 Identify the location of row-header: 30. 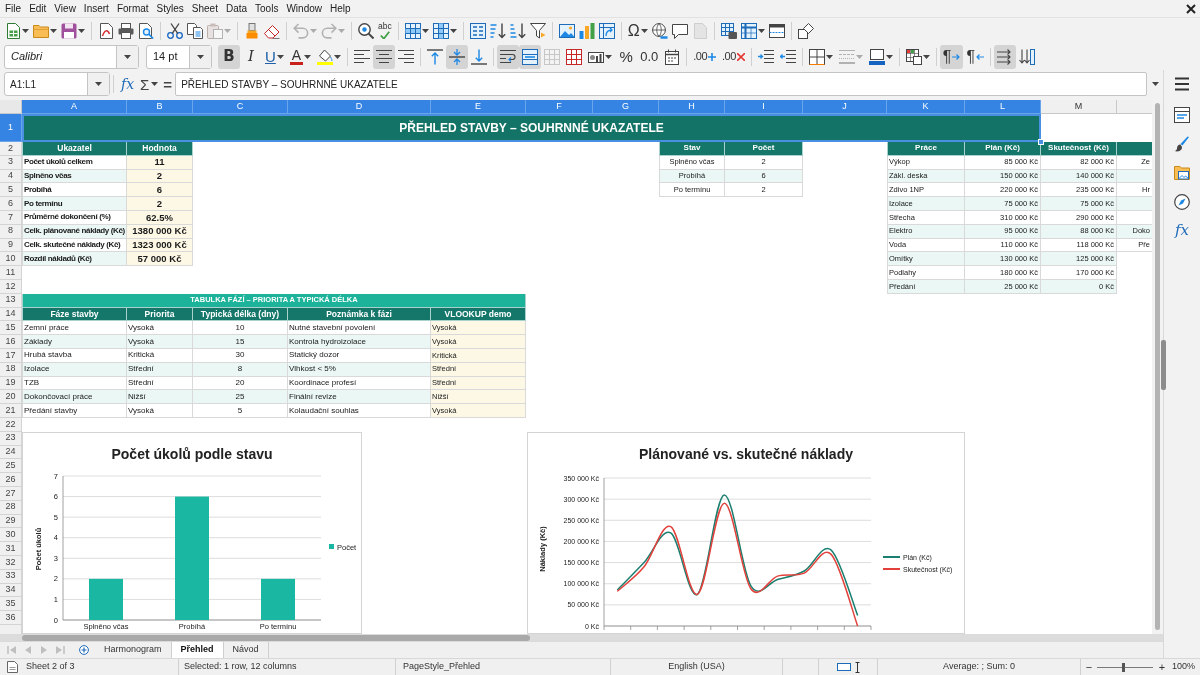
(11, 535).